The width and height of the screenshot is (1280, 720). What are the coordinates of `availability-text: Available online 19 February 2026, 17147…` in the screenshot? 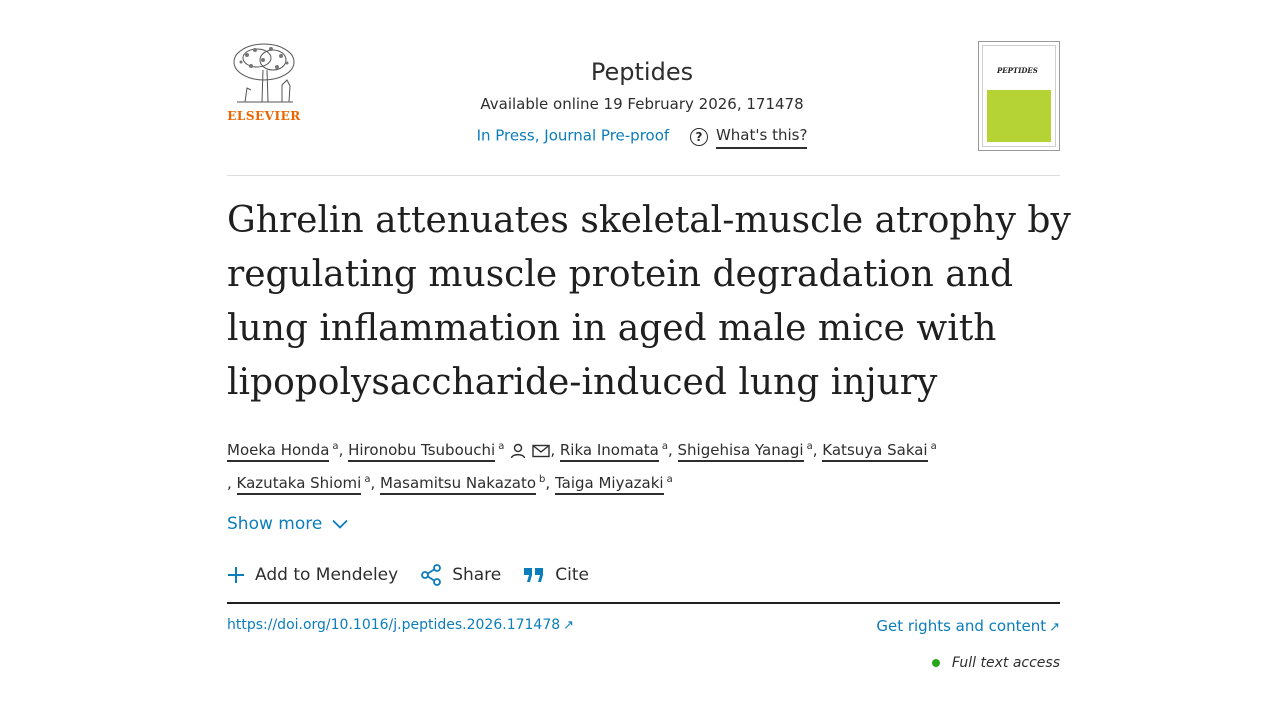 It's located at (642, 104).